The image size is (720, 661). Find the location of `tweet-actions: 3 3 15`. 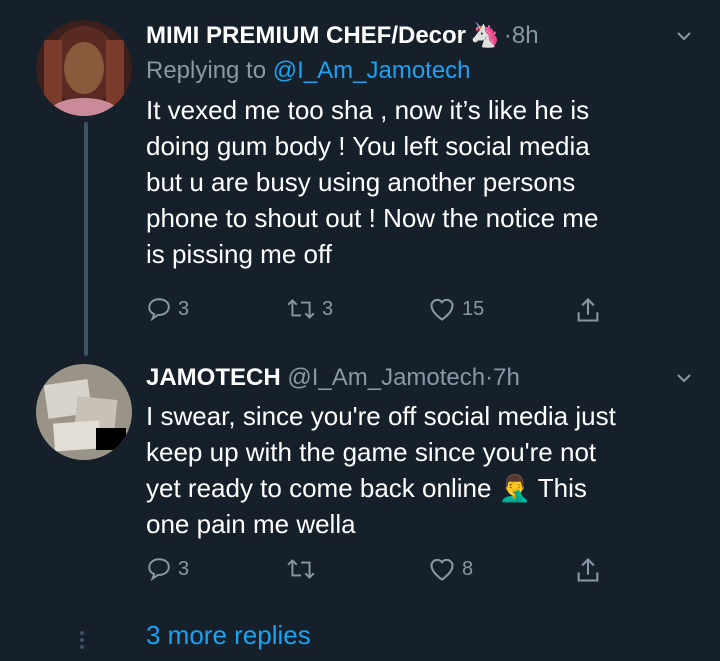

tweet-actions: 3 3 15 is located at coordinates (386, 313).